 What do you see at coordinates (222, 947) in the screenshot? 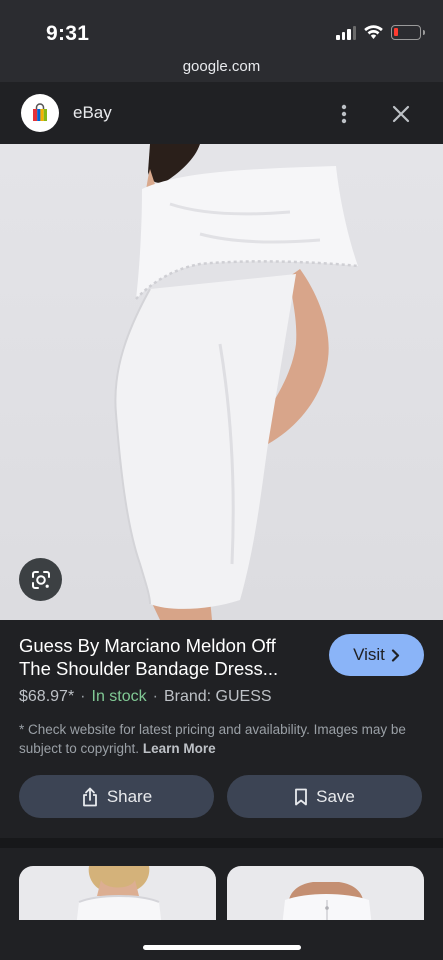
I see `home-indicator` at bounding box center [222, 947].